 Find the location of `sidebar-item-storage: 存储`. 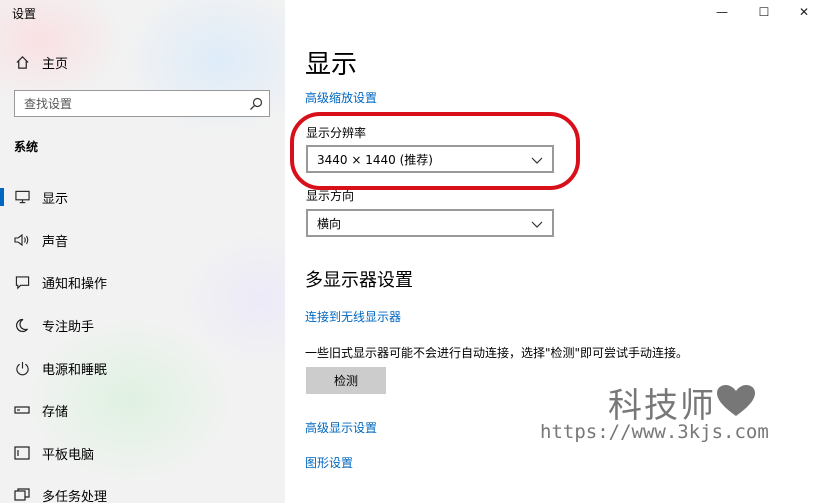

sidebar-item-storage: 存储 is located at coordinates (142, 410).